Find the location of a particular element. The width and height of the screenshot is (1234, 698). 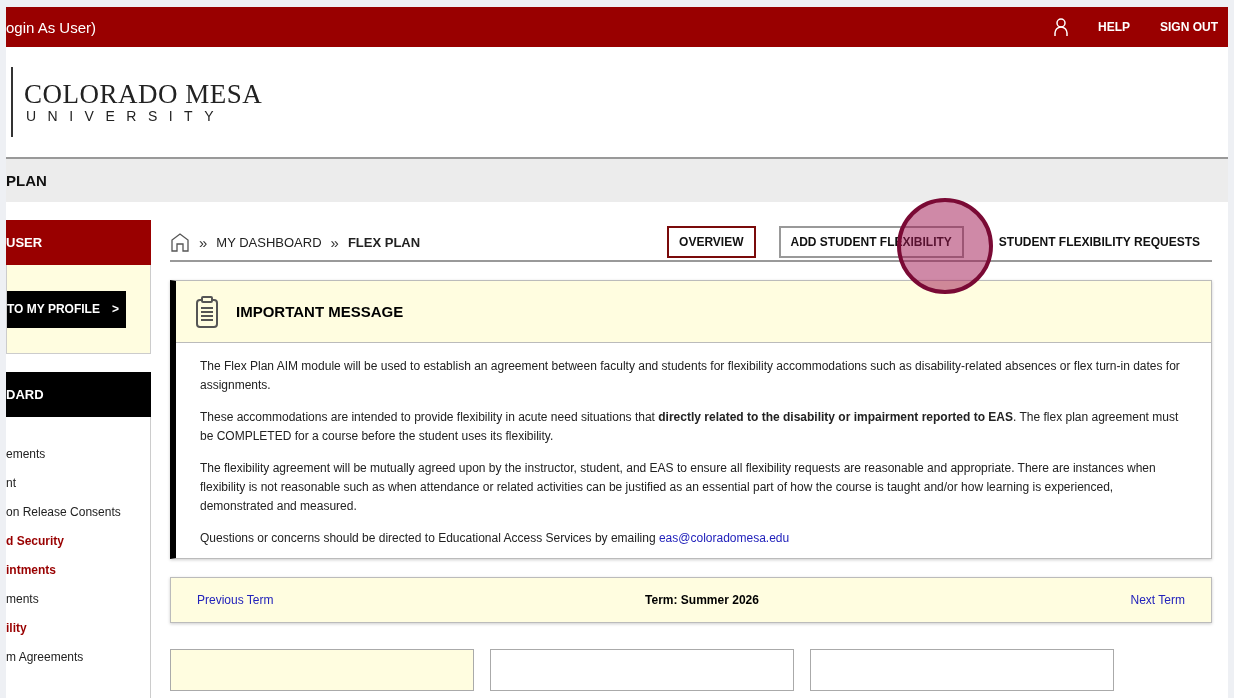

dashboard-header: DARD is located at coordinates (78, 394).